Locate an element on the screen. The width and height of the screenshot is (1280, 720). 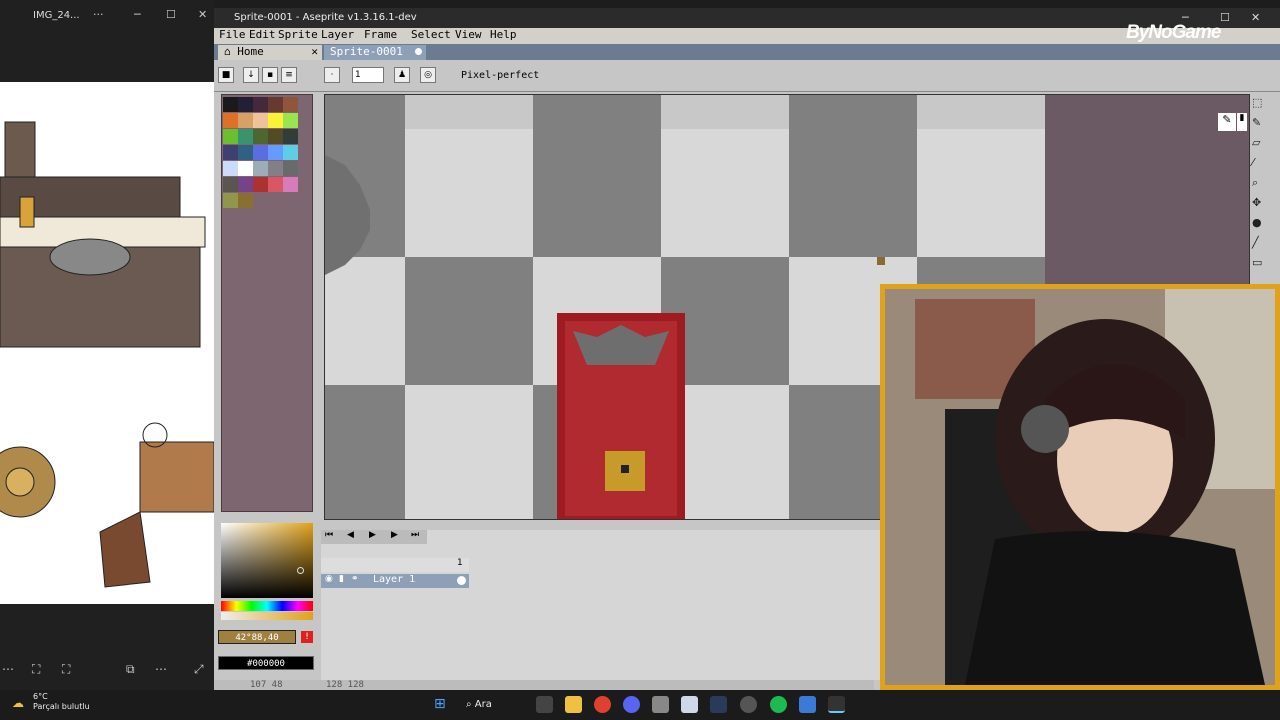
aseprite-taskbar-icon is located at coordinates (807, 704).